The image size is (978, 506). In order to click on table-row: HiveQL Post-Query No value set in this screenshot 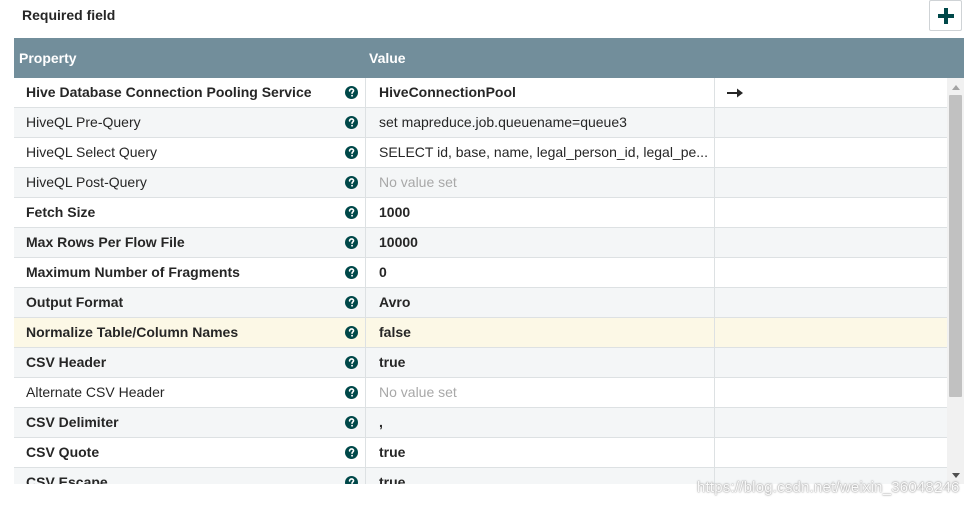, I will do `click(480, 183)`.